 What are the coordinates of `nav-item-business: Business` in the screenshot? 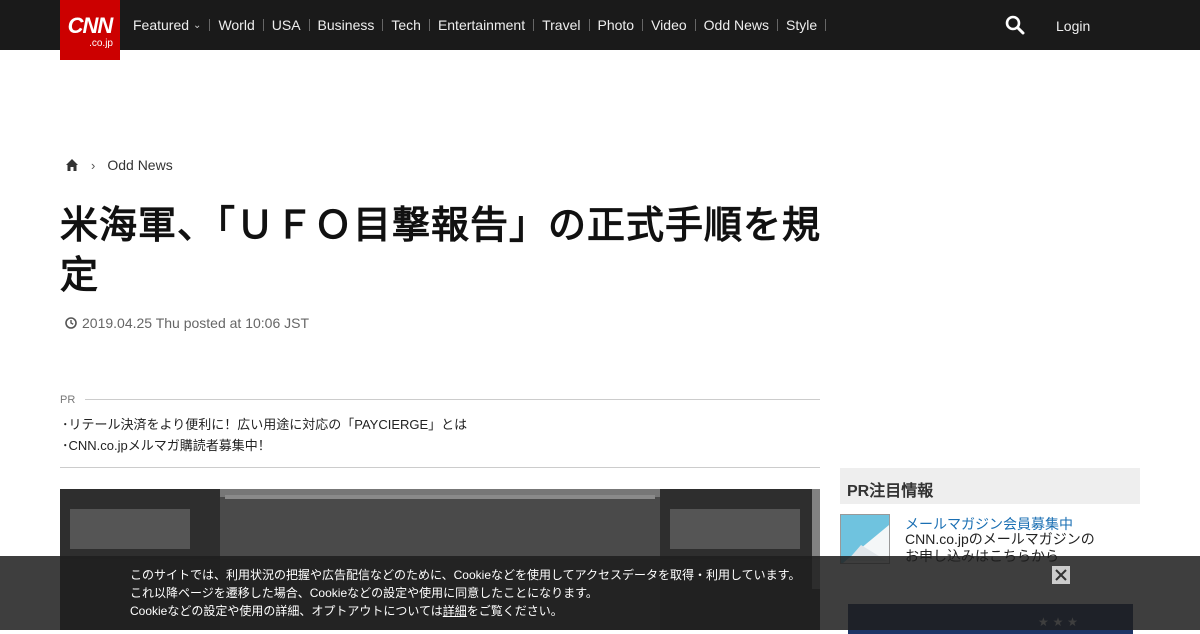 It's located at (346, 25).